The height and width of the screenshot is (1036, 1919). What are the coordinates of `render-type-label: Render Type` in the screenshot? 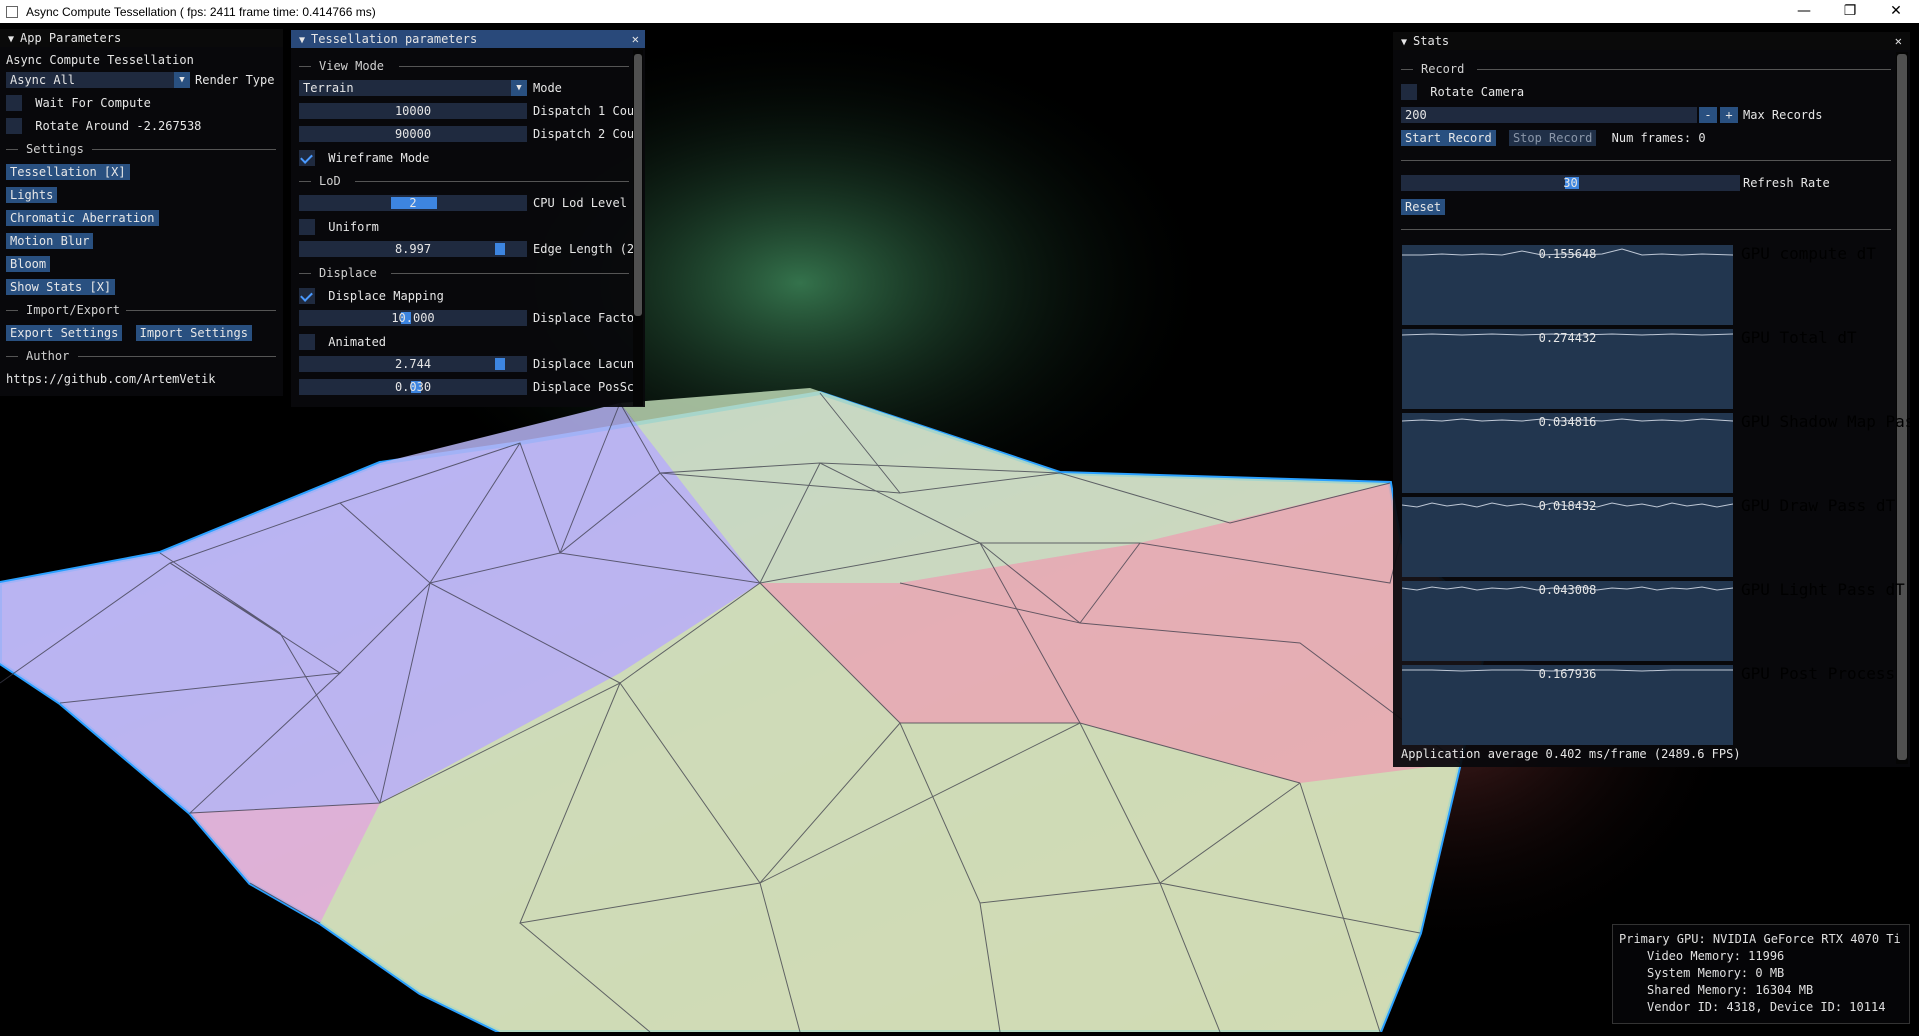 It's located at (235, 80).